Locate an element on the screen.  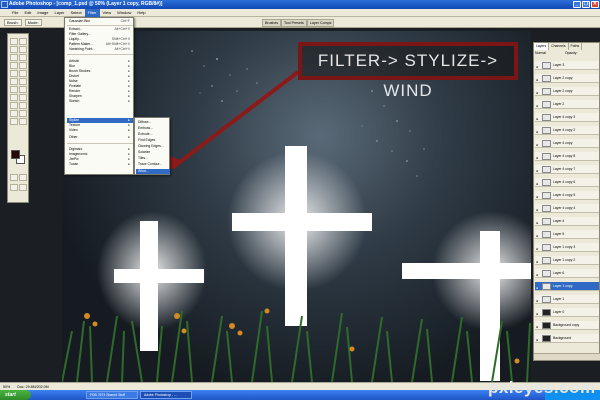
pen-tool-icon is located at coordinates (14, 105).